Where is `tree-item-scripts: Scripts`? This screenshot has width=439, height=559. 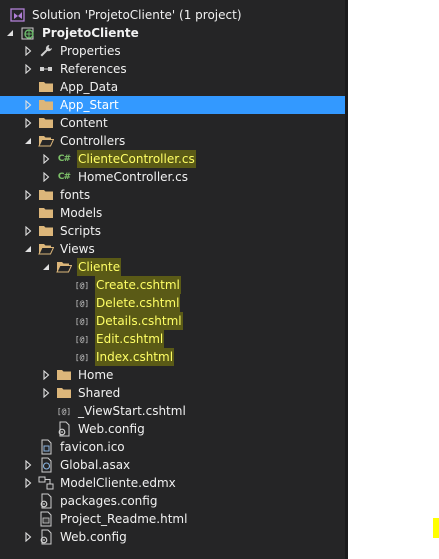
tree-item-scripts: Scripts is located at coordinates (172, 231).